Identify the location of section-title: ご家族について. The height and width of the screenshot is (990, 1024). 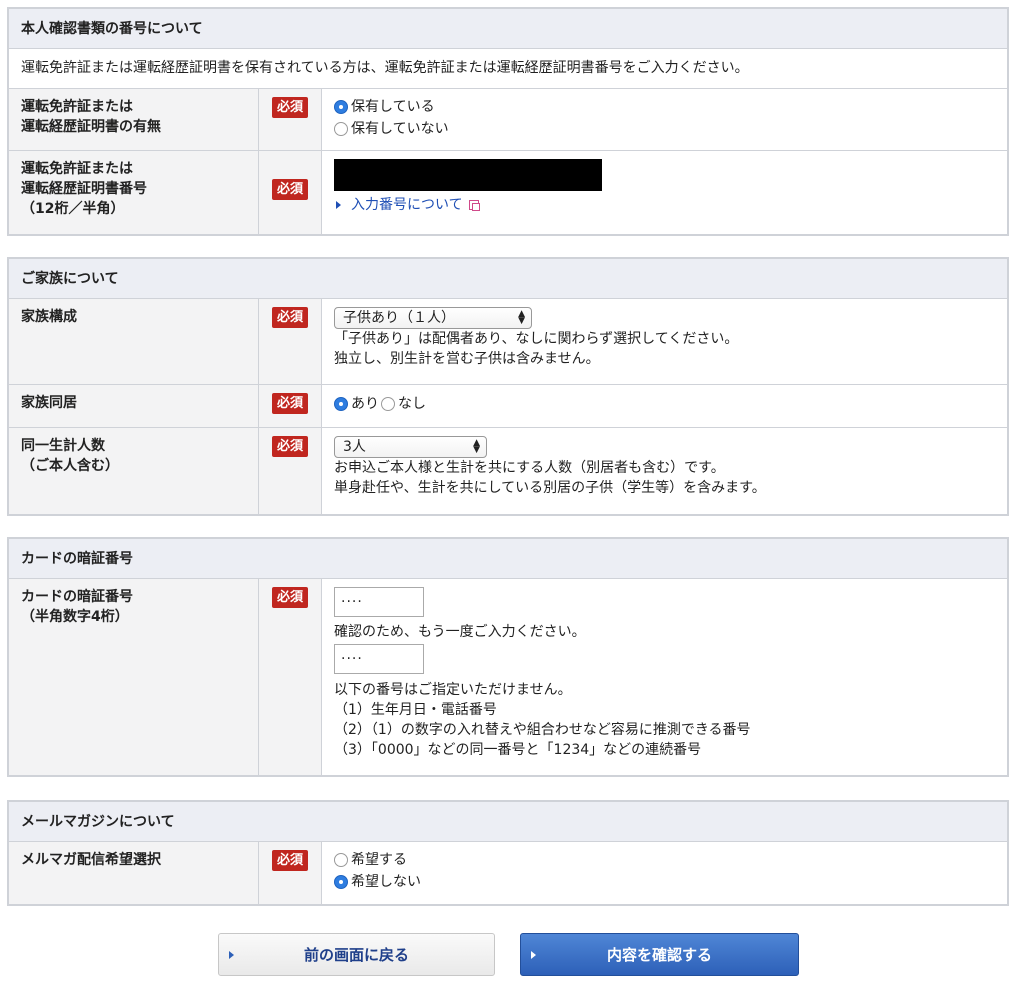
(508, 279).